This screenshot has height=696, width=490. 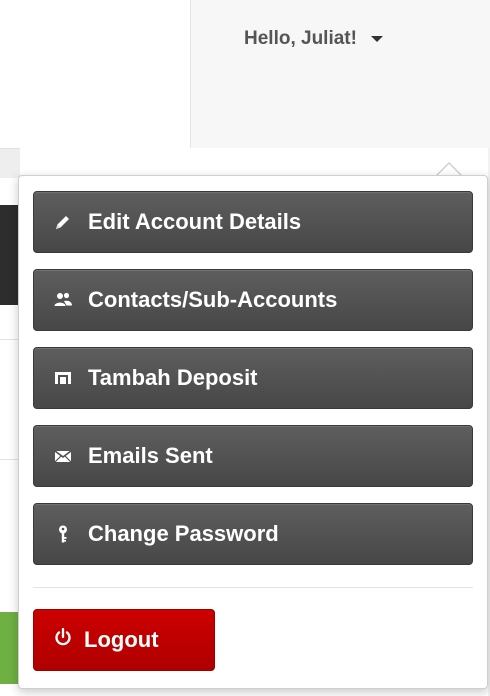 What do you see at coordinates (253, 587) in the screenshot?
I see `menu-divider` at bounding box center [253, 587].